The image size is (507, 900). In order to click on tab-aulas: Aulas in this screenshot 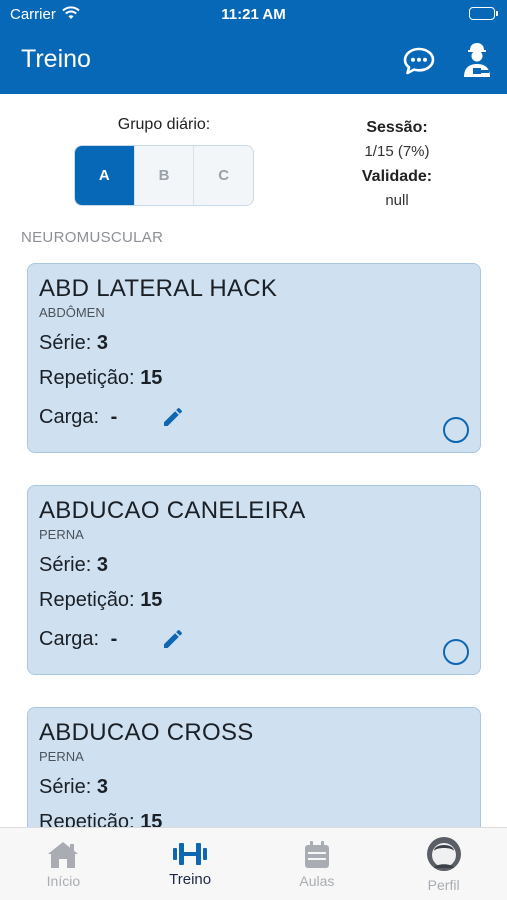, I will do `click(317, 864)`.